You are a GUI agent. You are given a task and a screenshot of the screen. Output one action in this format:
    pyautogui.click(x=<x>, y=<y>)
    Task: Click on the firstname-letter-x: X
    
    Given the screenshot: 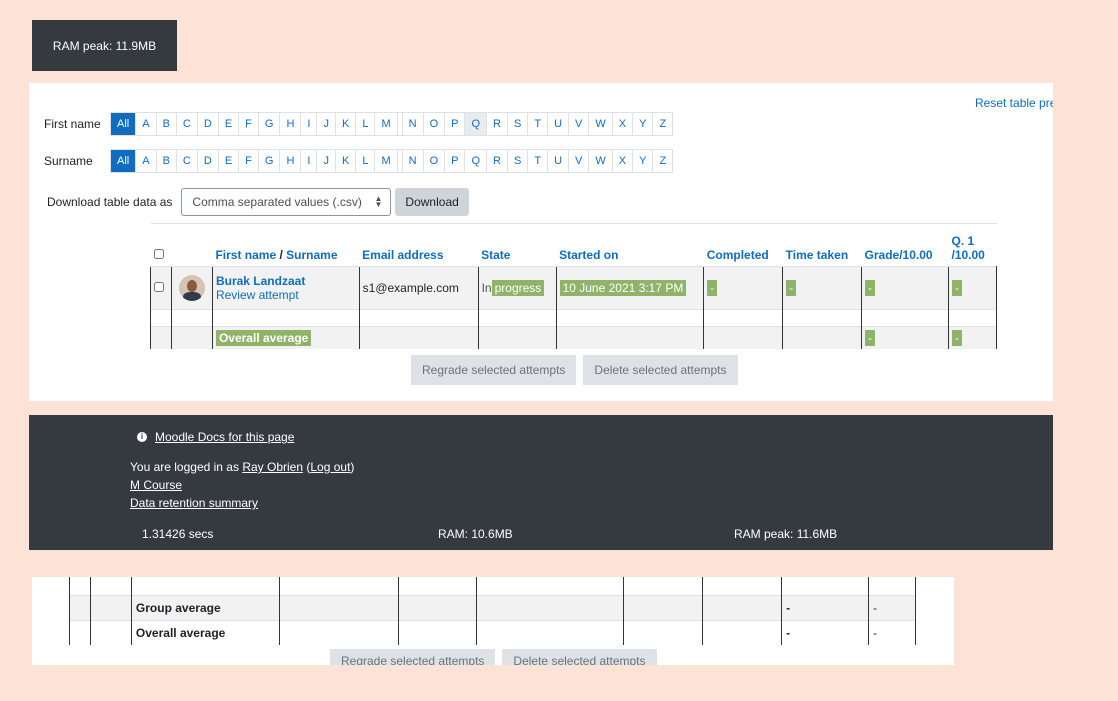 What is the action you would take?
    pyautogui.click(x=623, y=124)
    